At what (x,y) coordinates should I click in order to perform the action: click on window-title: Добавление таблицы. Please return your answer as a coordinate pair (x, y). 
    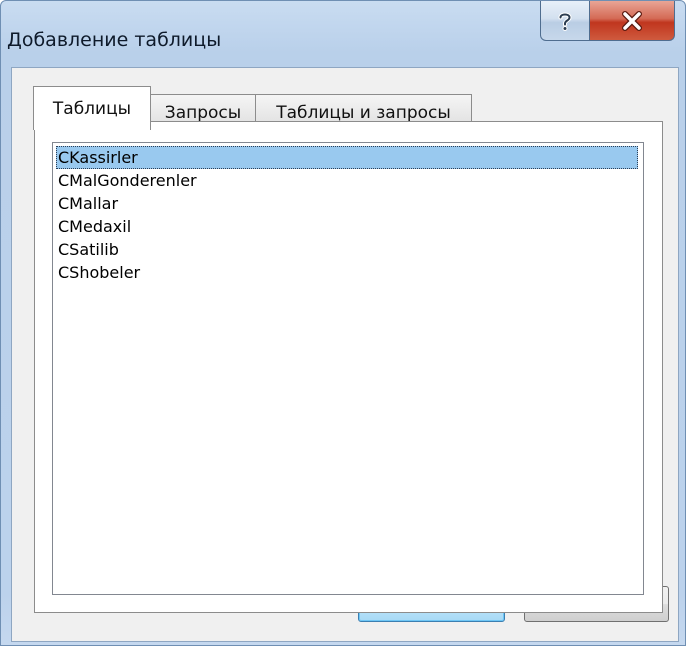
    Looking at the image, I should click on (114, 40).